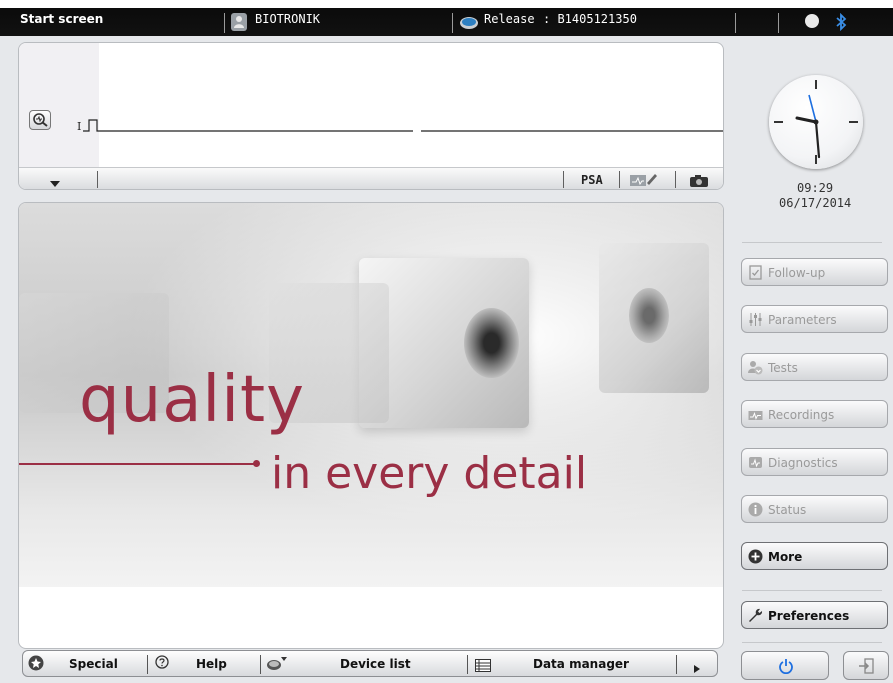 This screenshot has height=683, width=893. What do you see at coordinates (483, 664) in the screenshot?
I see `data-manager-icon` at bounding box center [483, 664].